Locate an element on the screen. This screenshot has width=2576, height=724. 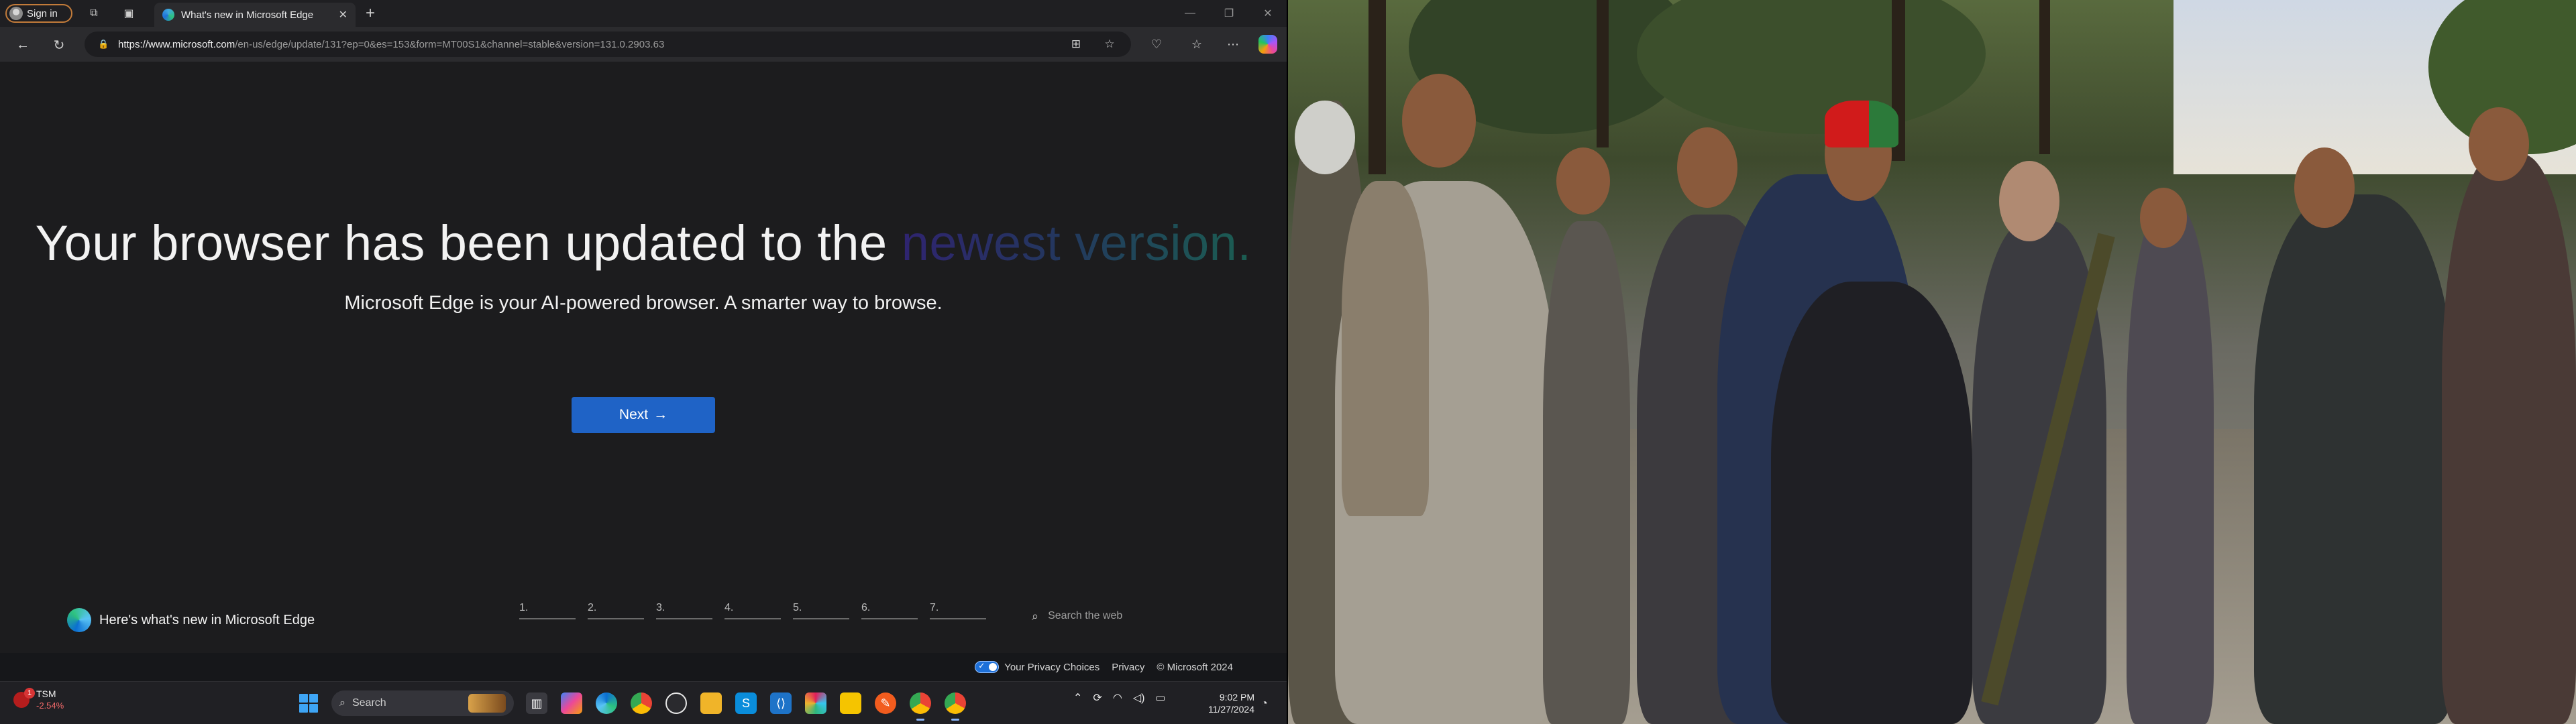
search-the-web-input: ⌕ Search the web is located at coordinates (1112, 616).